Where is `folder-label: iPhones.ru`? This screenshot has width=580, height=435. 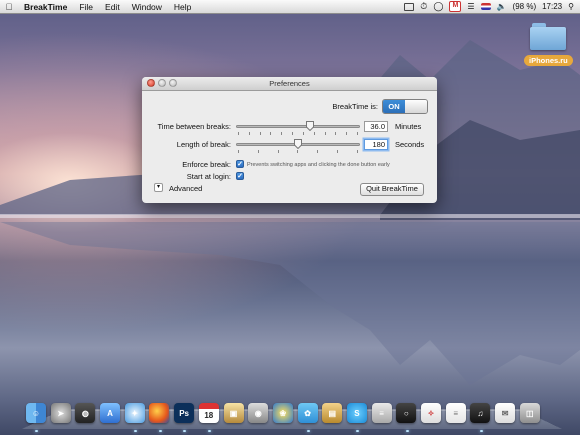 folder-label: iPhones.ru is located at coordinates (548, 60).